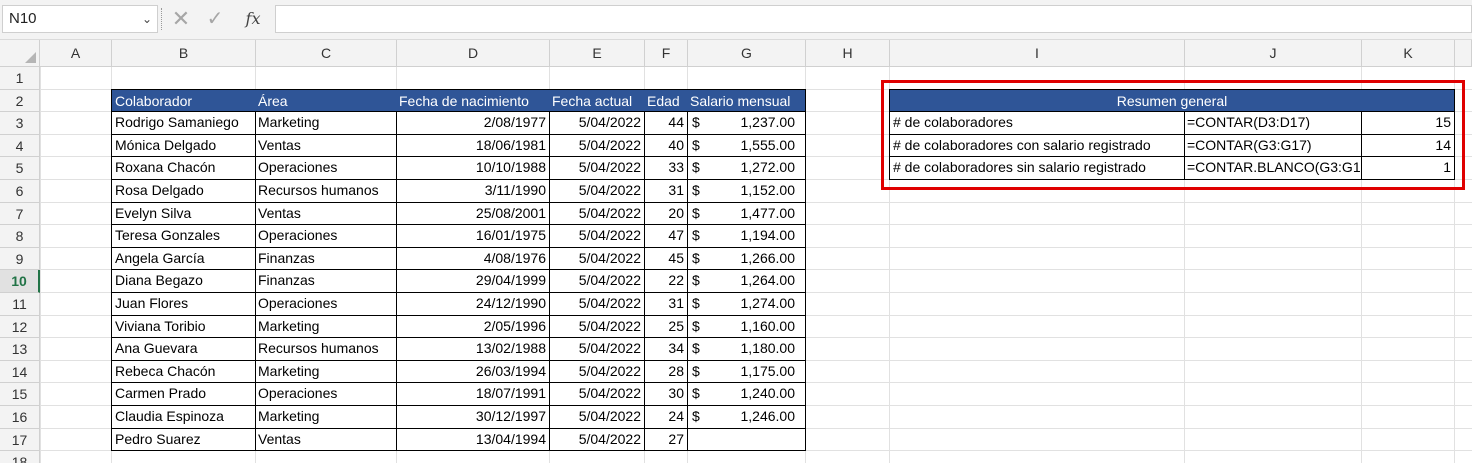 This screenshot has height=463, width=1472. What do you see at coordinates (1273, 53) in the screenshot?
I see `column-header-j: J` at bounding box center [1273, 53].